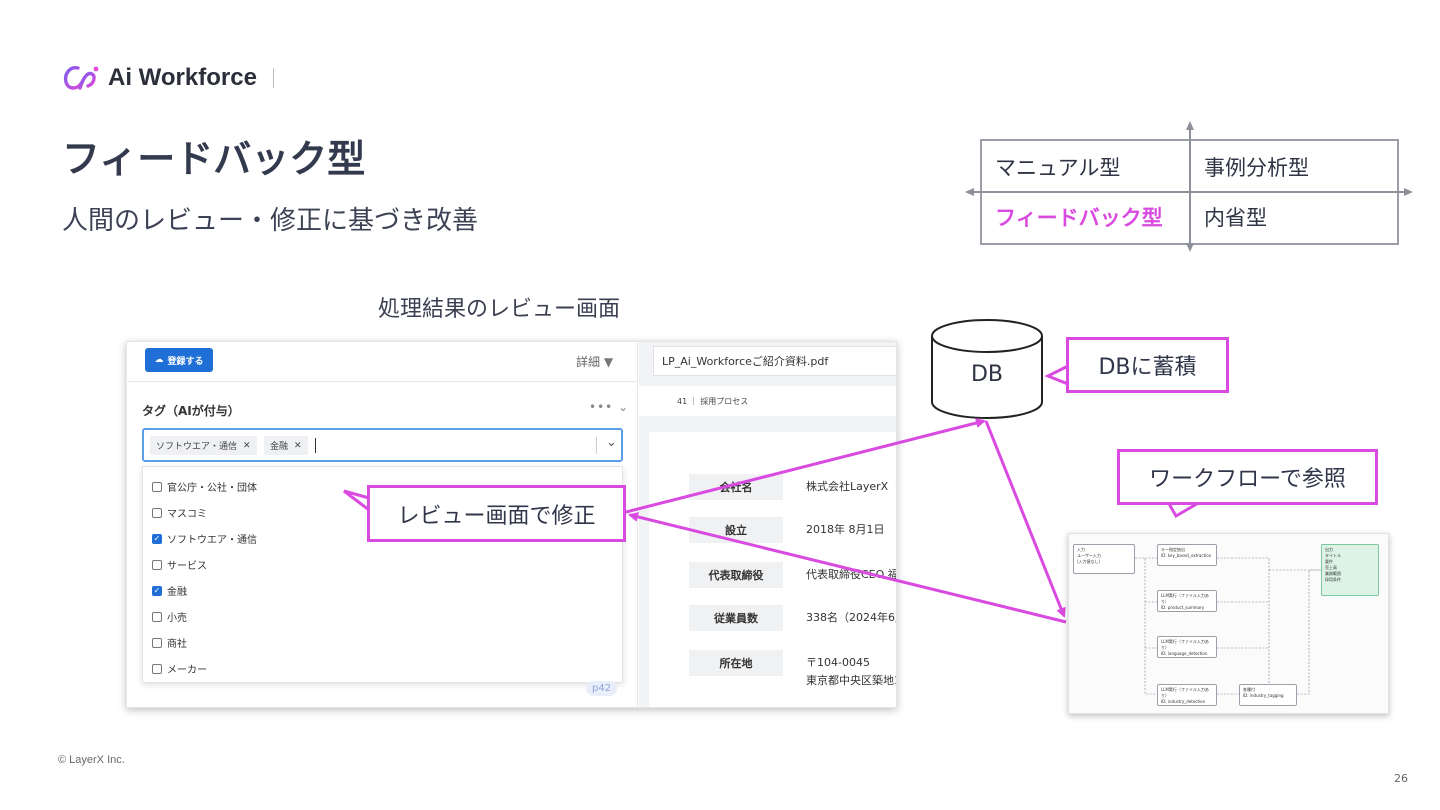 The image size is (1440, 810). I want to click on workflow-node: キー指定抽出 ID: key_based_extraction, so click(1187, 555).